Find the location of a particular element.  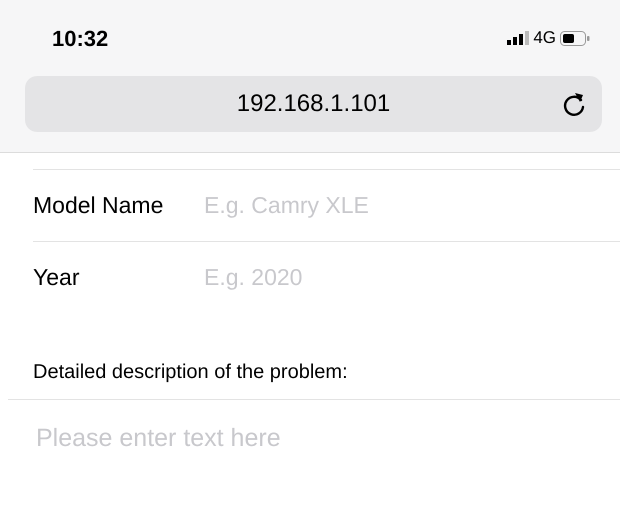

status-time: 10:32 is located at coordinates (80, 38).